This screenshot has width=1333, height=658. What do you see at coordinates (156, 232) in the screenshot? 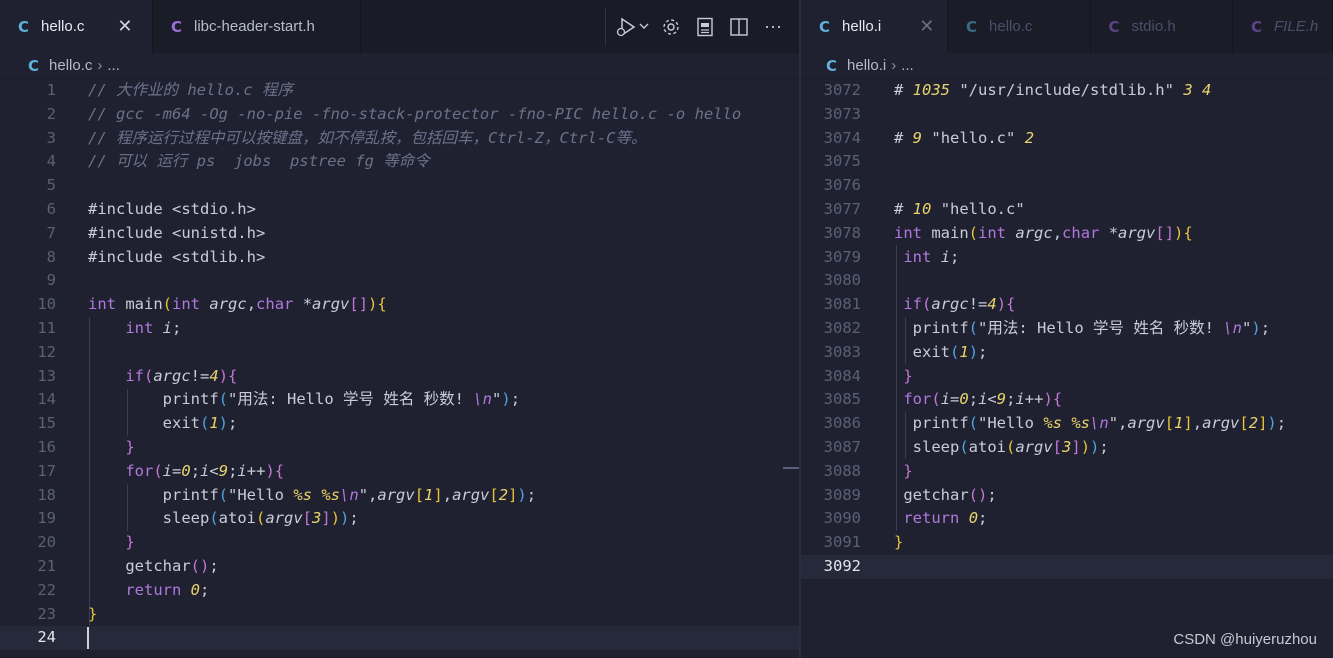
I see `code-line: 7 #include <unistd.h>` at bounding box center [156, 232].